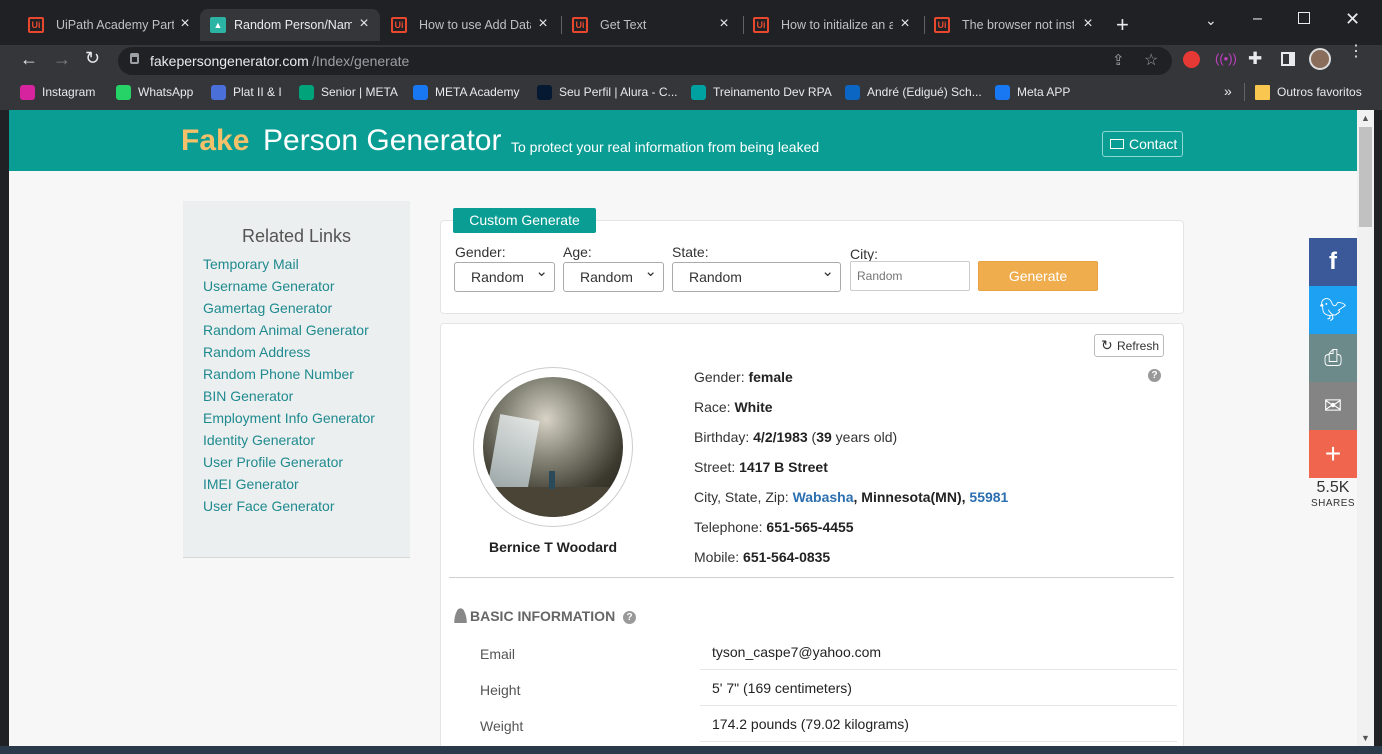 Image resolution: width=1382 pixels, height=754 pixels. Describe the element at coordinates (524, 220) in the screenshot. I see `custom-generate-tab: Custom Generate` at that location.